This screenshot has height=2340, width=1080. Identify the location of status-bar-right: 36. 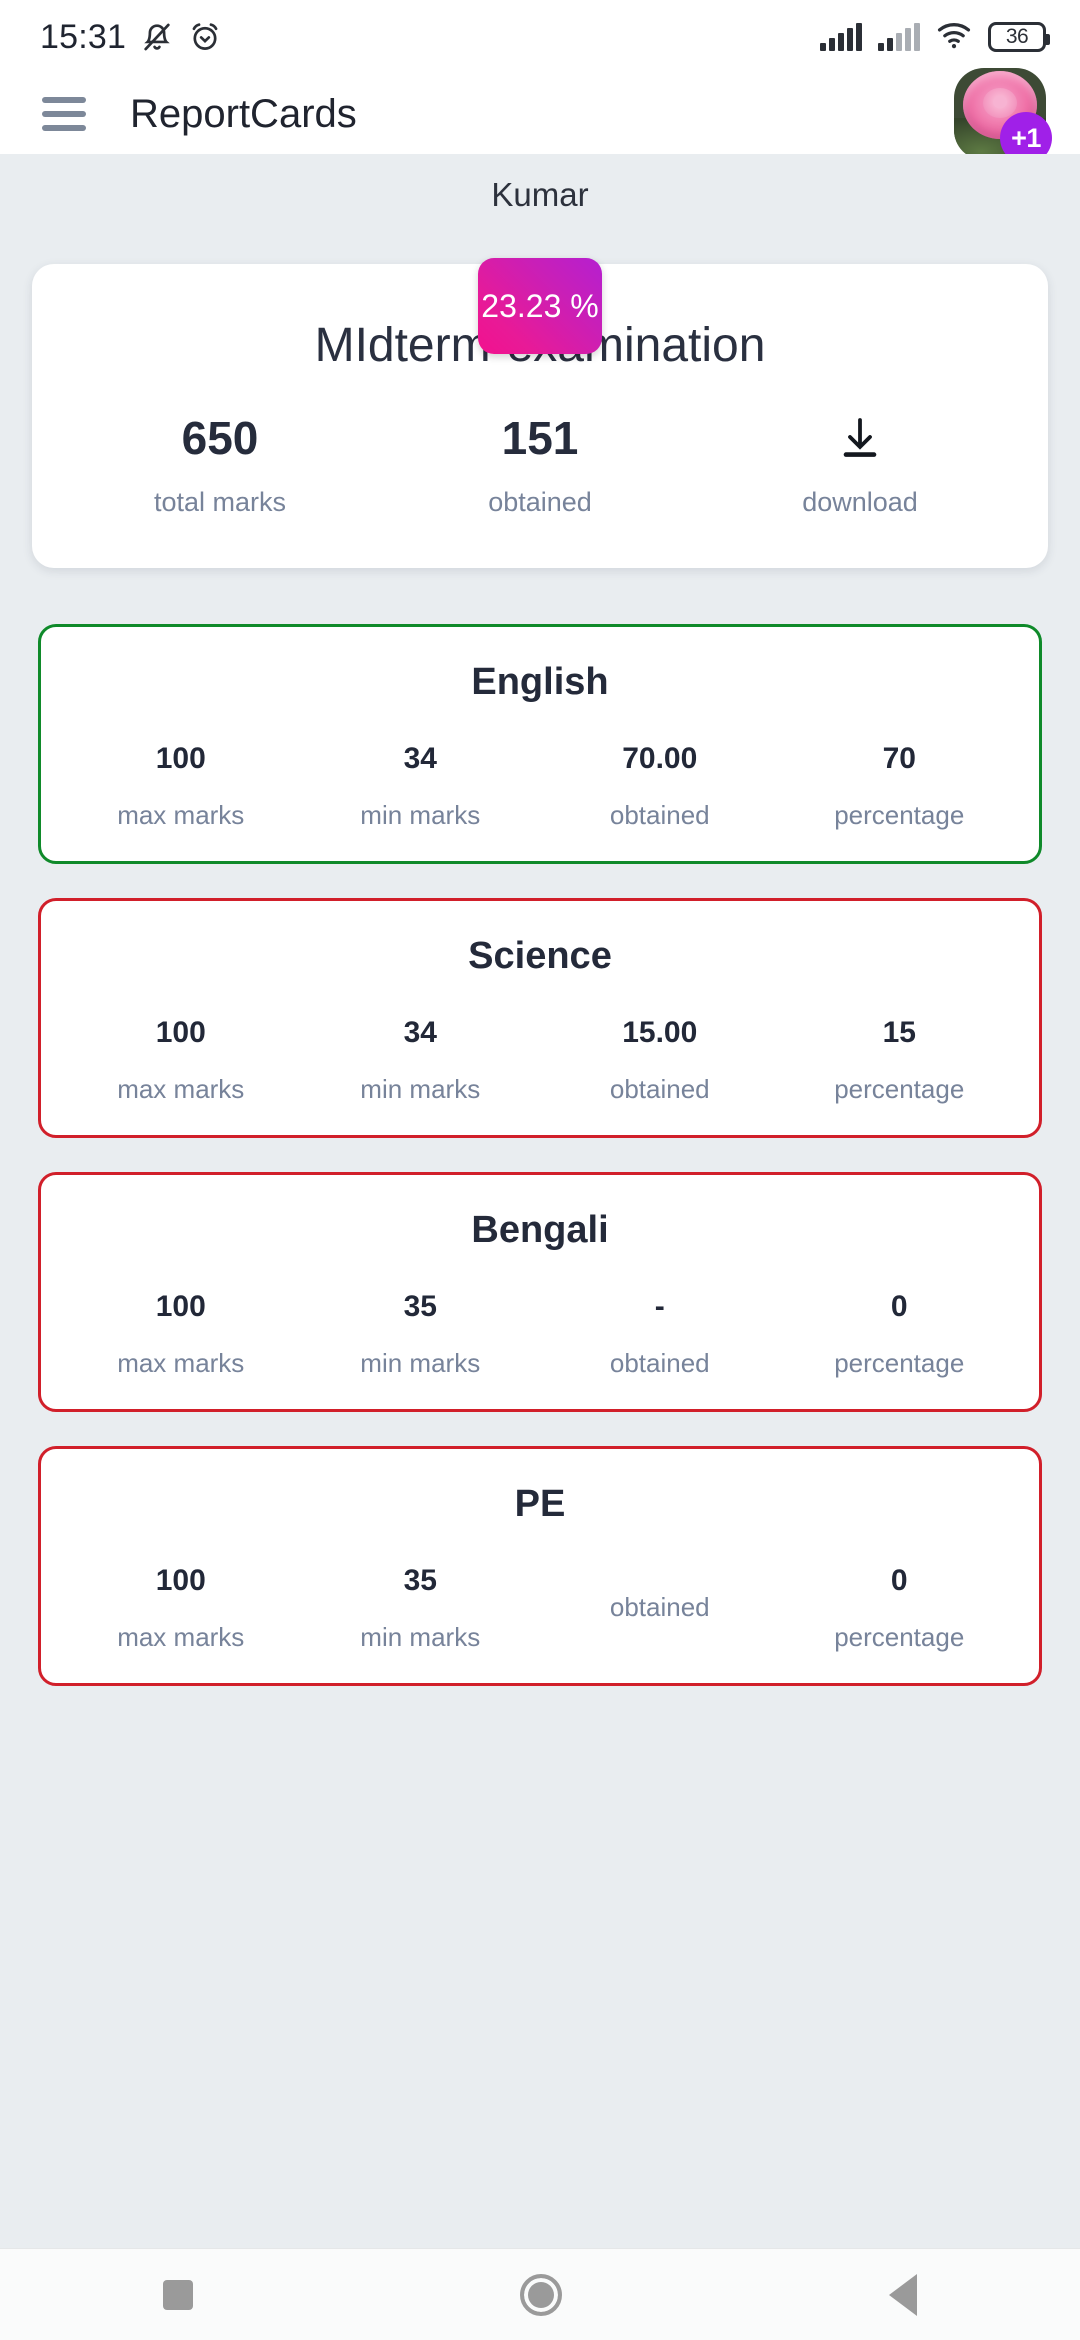
(935, 37).